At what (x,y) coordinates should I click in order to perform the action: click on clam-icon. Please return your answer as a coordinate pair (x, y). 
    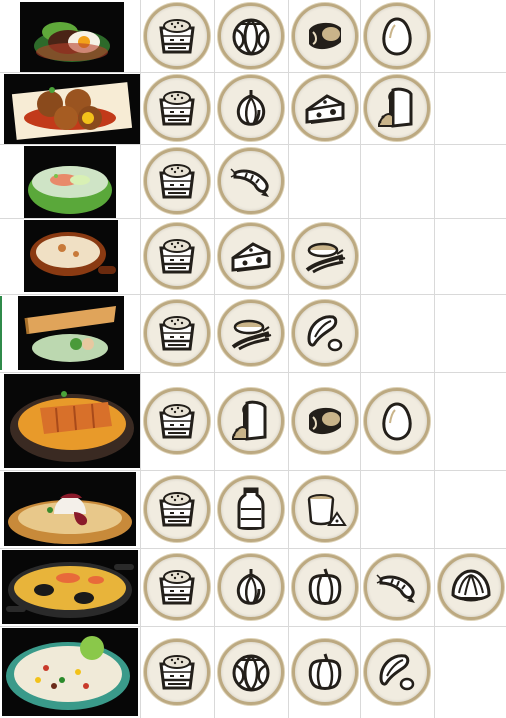
    Looking at the image, I should click on (471, 587).